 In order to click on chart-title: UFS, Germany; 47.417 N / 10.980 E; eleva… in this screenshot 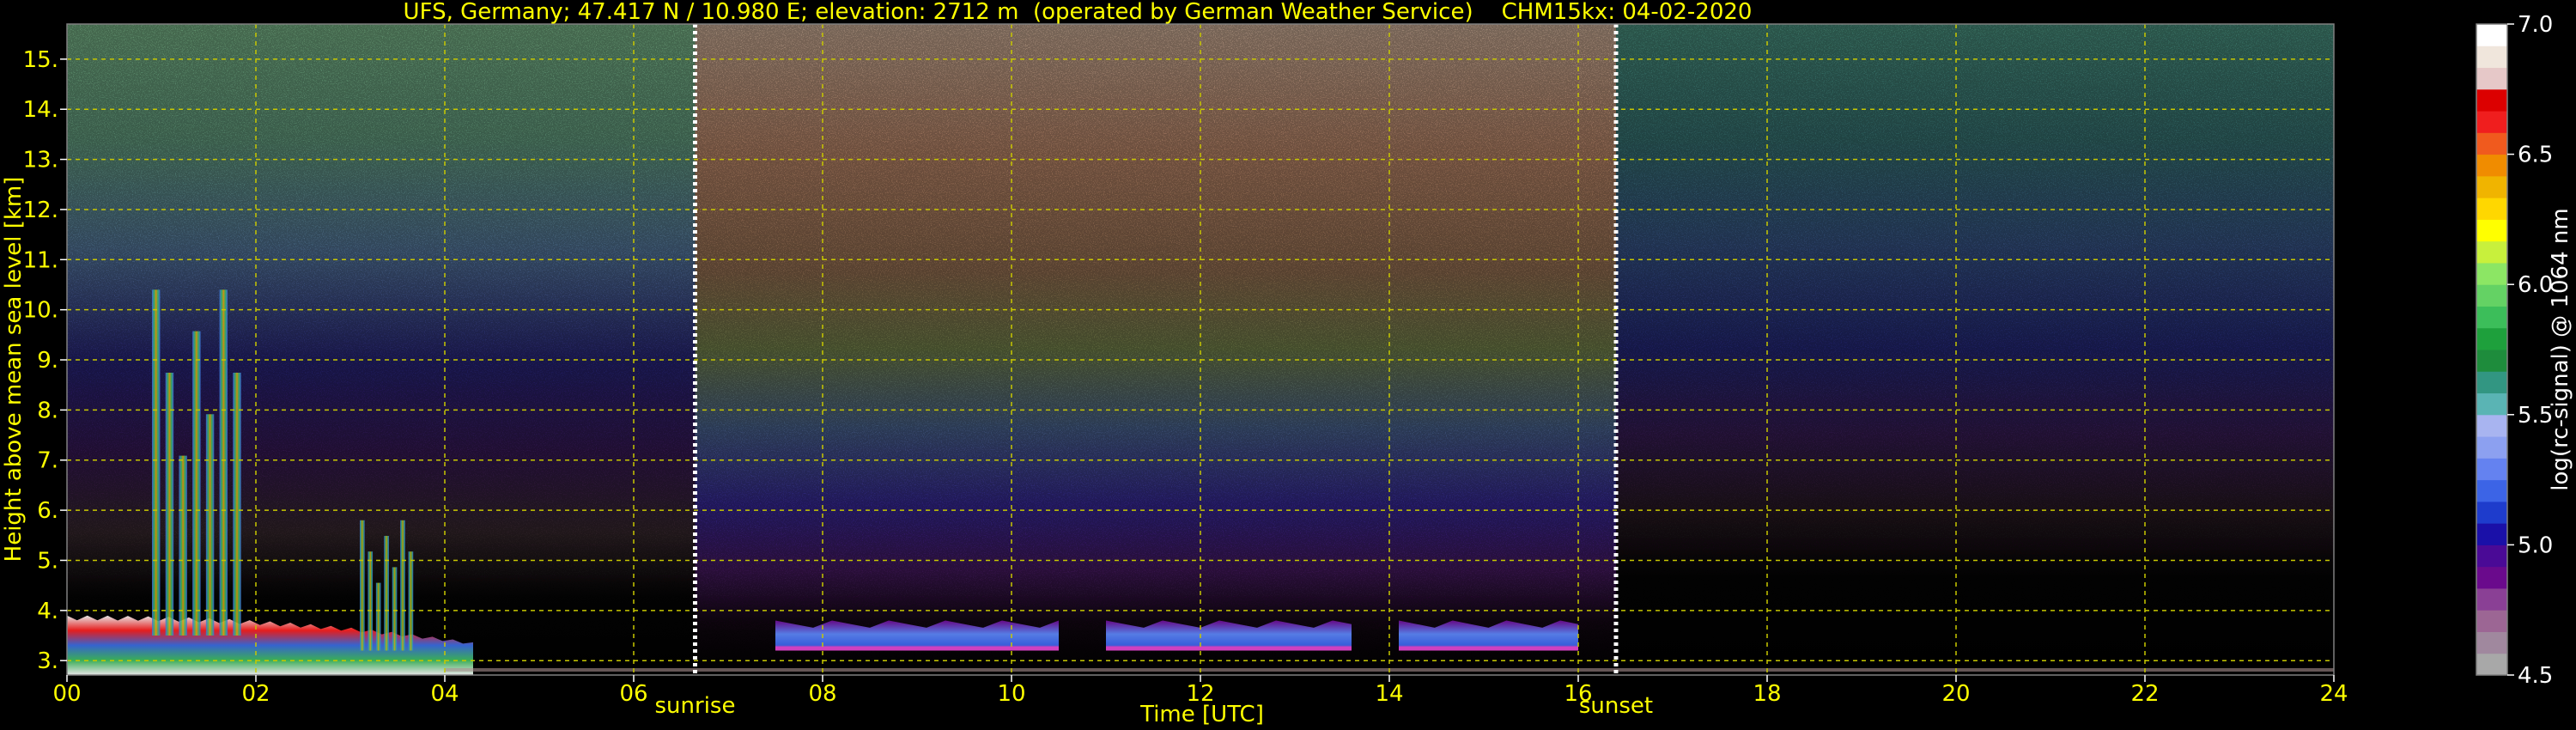, I will do `click(1078, 12)`.